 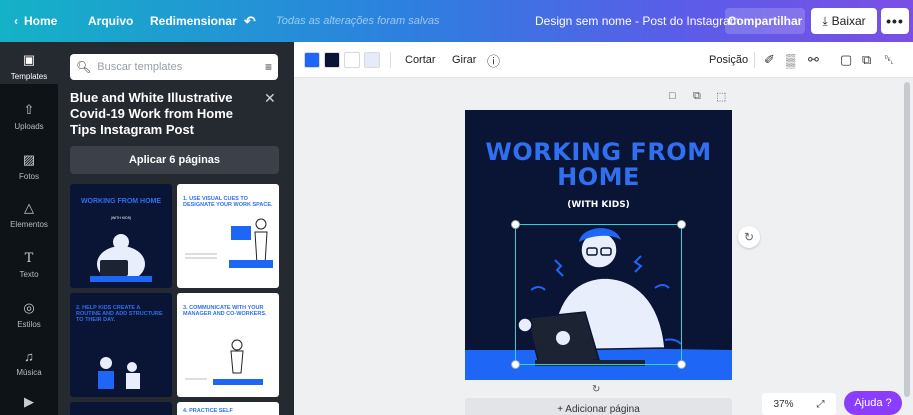 I want to click on download-icon: ⤓, so click(x=825, y=20).